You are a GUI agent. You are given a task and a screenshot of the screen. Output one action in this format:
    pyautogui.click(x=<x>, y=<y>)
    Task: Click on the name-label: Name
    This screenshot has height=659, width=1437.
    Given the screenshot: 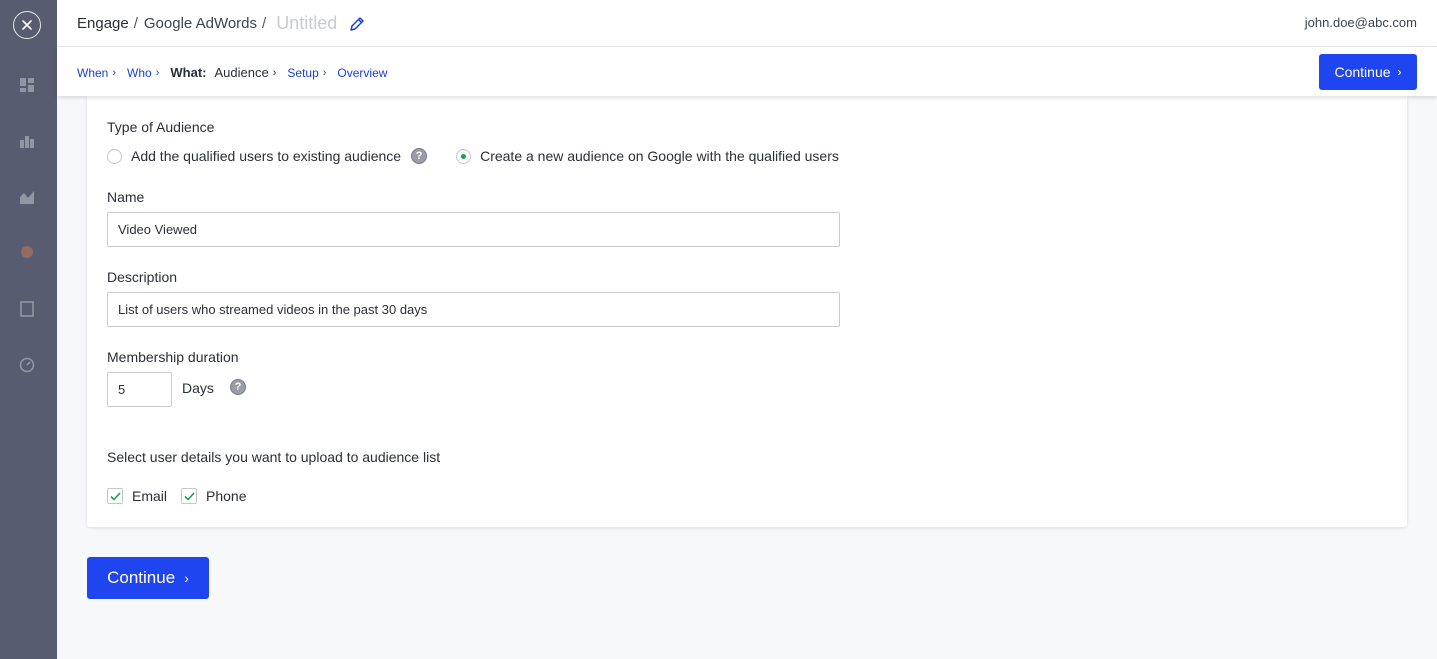 What is the action you would take?
    pyautogui.click(x=126, y=197)
    